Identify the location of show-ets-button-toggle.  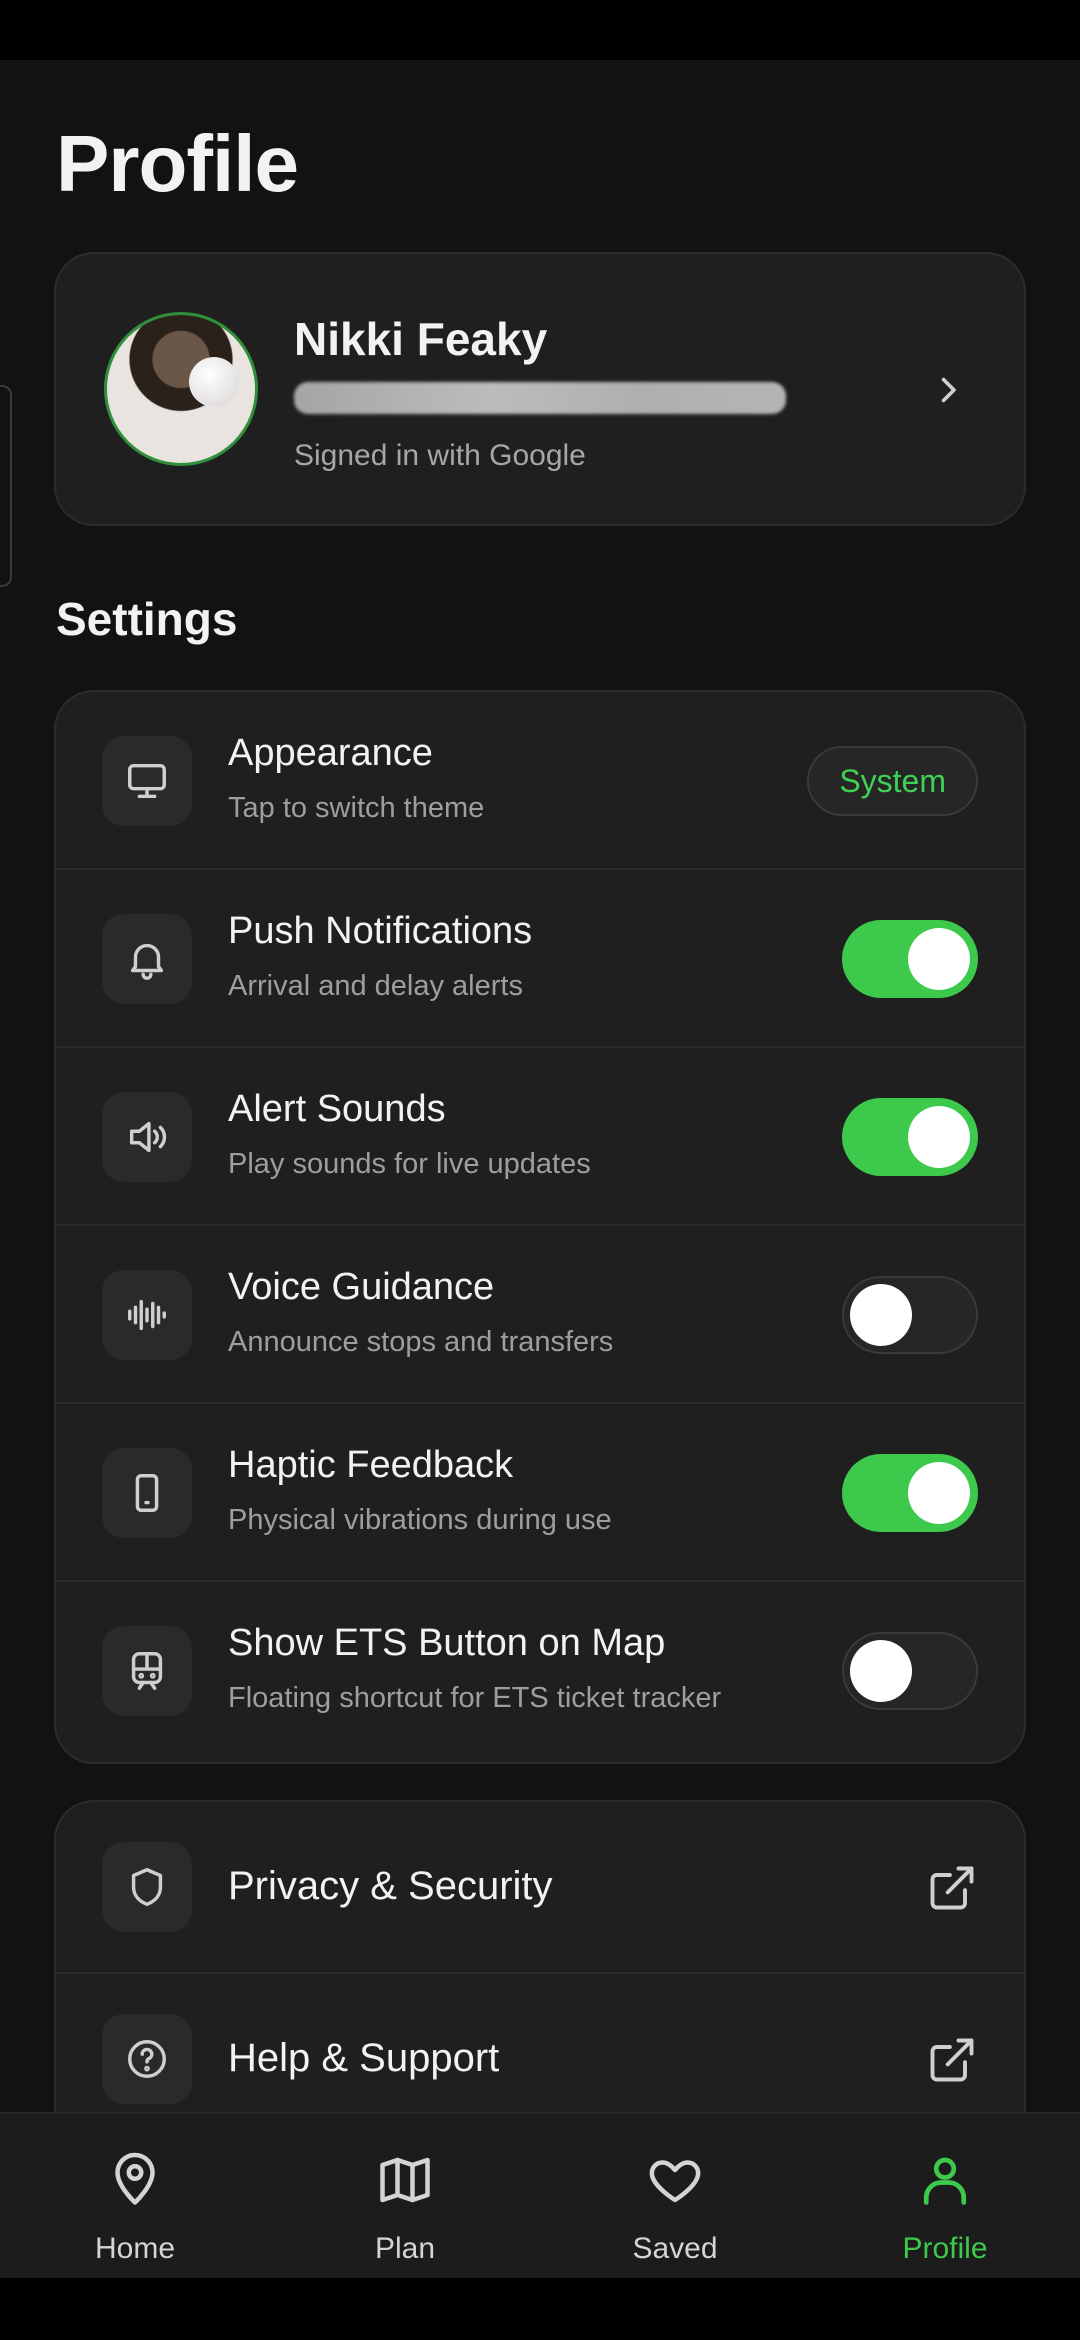
(910, 1671).